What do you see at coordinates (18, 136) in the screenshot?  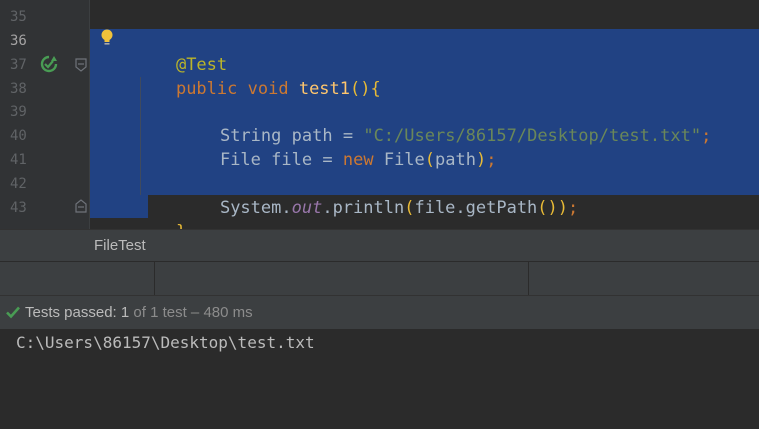 I see `line-number: 40` at bounding box center [18, 136].